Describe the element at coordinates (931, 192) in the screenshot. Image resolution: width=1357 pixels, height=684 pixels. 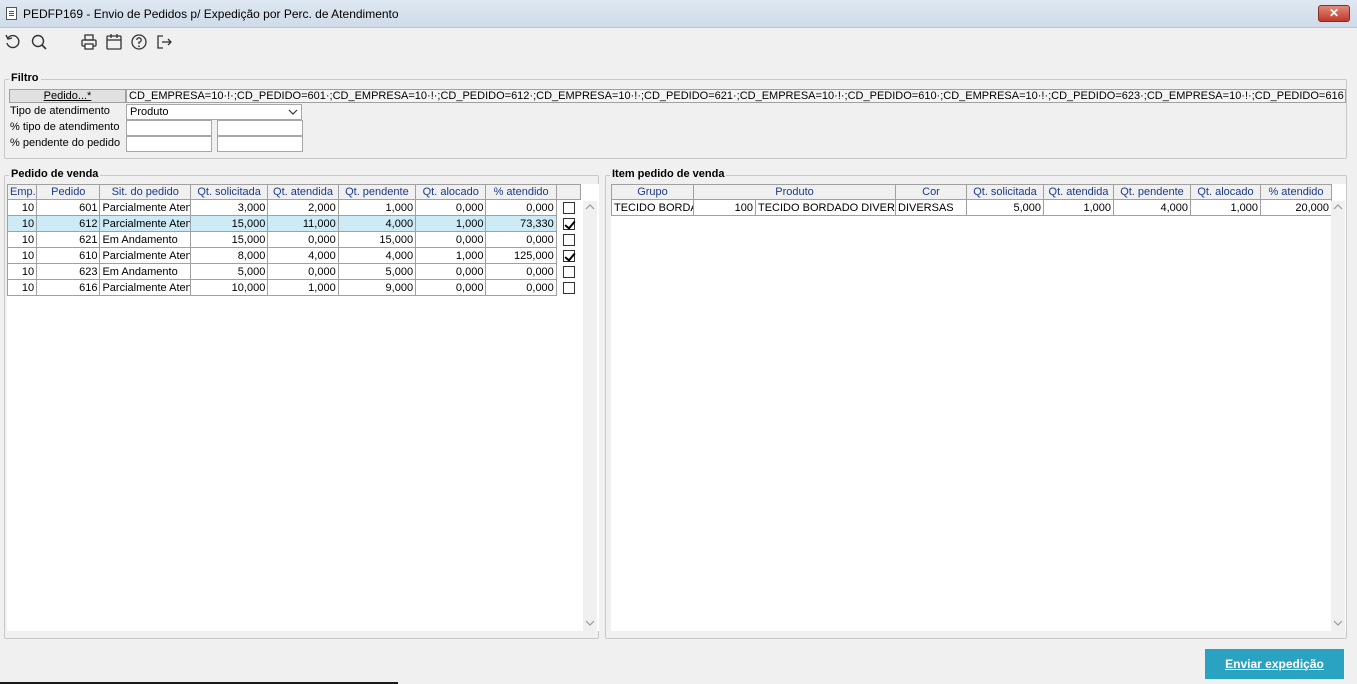
I see `col-cor: Cor` at that location.